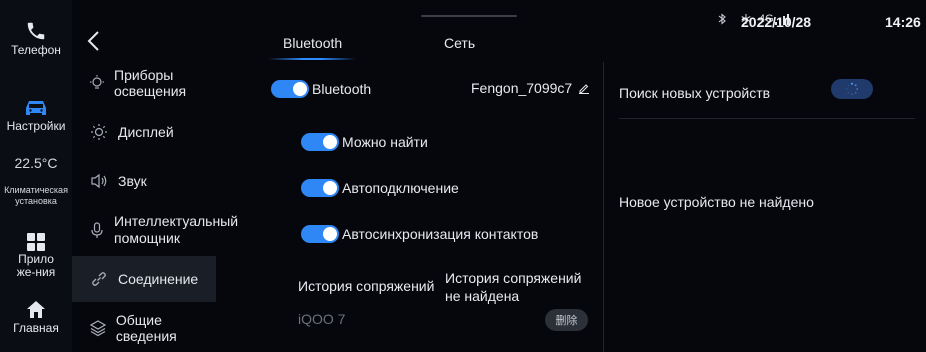  I want to click on pairing-history-empty: История сопряжений не найдена, so click(513, 287).